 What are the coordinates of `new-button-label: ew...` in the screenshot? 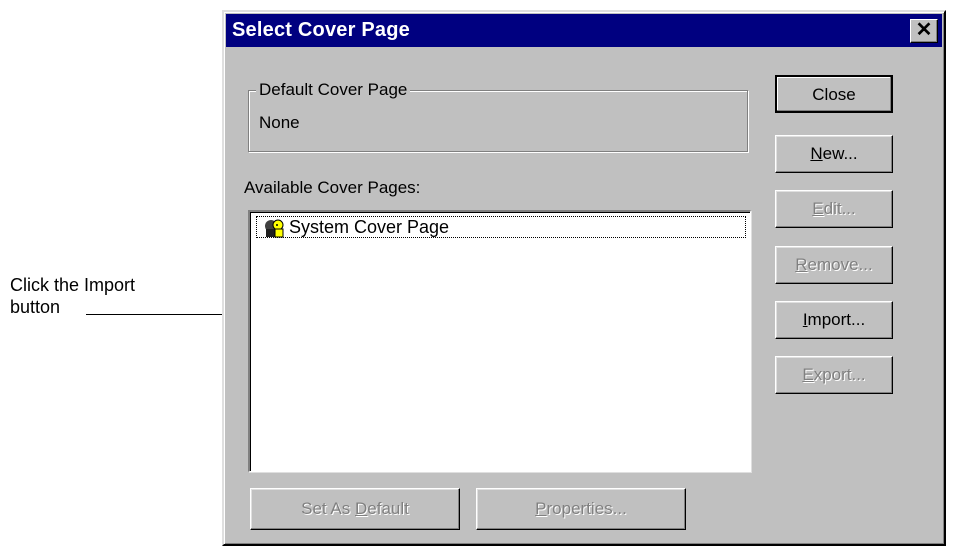 It's located at (840, 153).